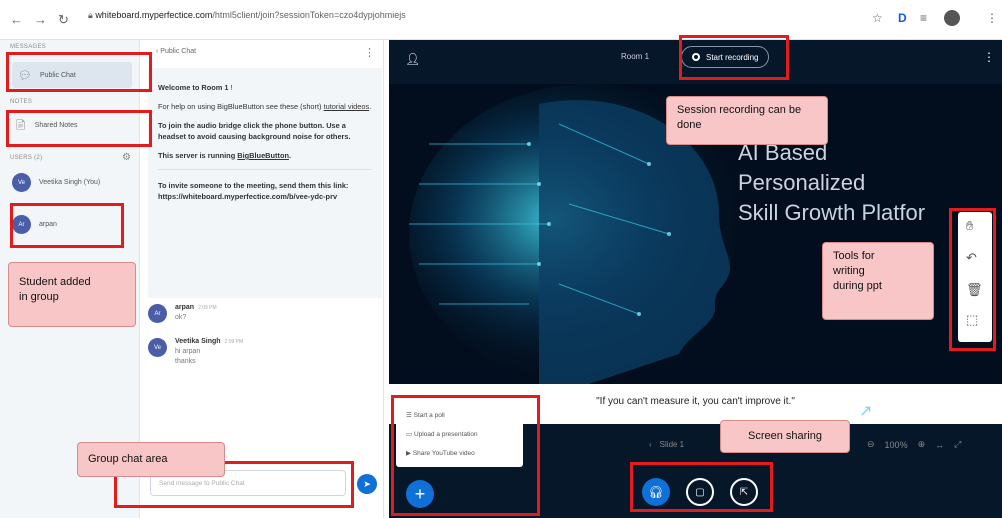  What do you see at coordinates (79, 72) in the screenshot?
I see `public-chat-highlight` at bounding box center [79, 72].